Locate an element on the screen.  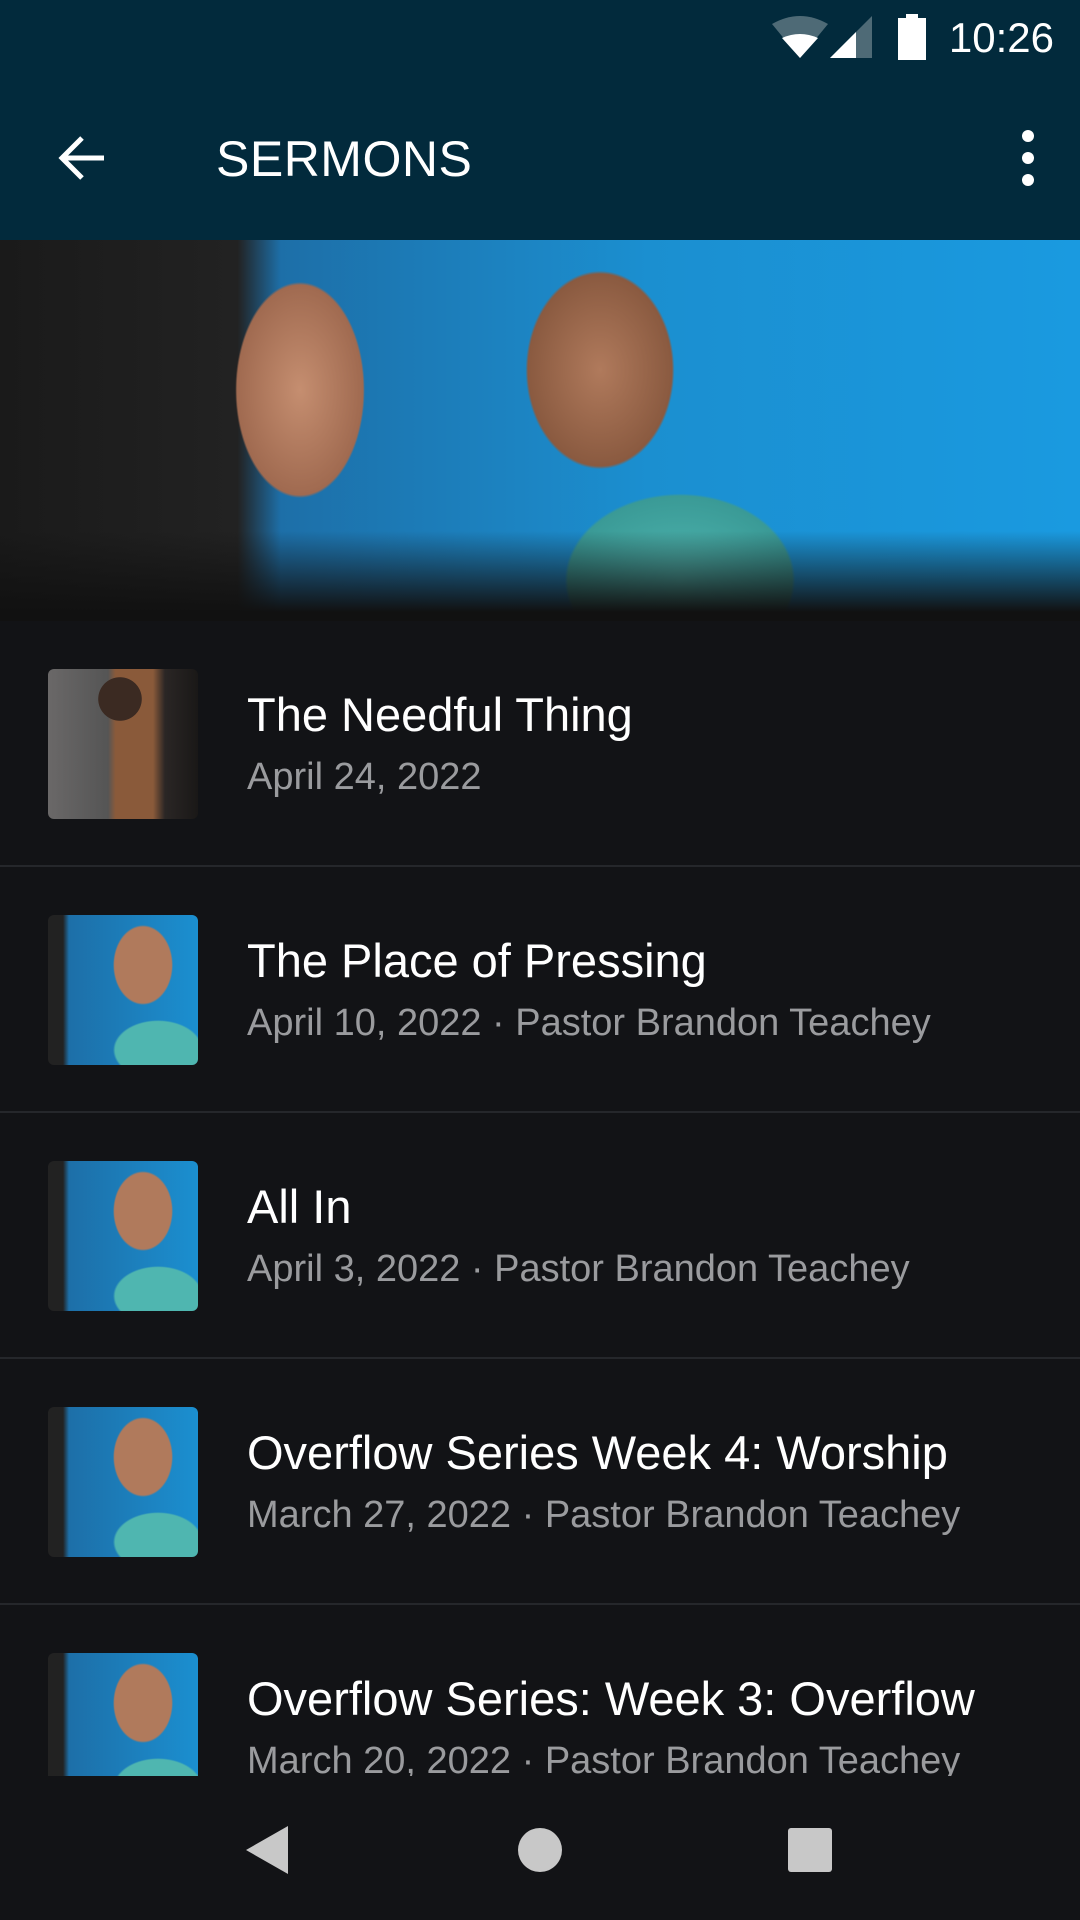
sermon-row: The Needful Thing April 24, 2022 is located at coordinates (540, 744).